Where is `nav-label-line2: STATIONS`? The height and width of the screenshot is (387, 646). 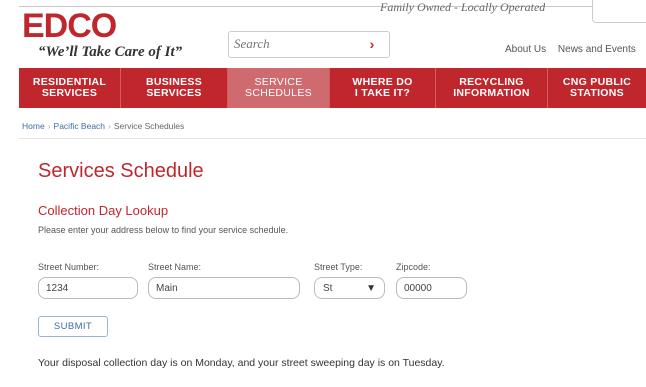
nav-label-line2: STATIONS is located at coordinates (597, 93).